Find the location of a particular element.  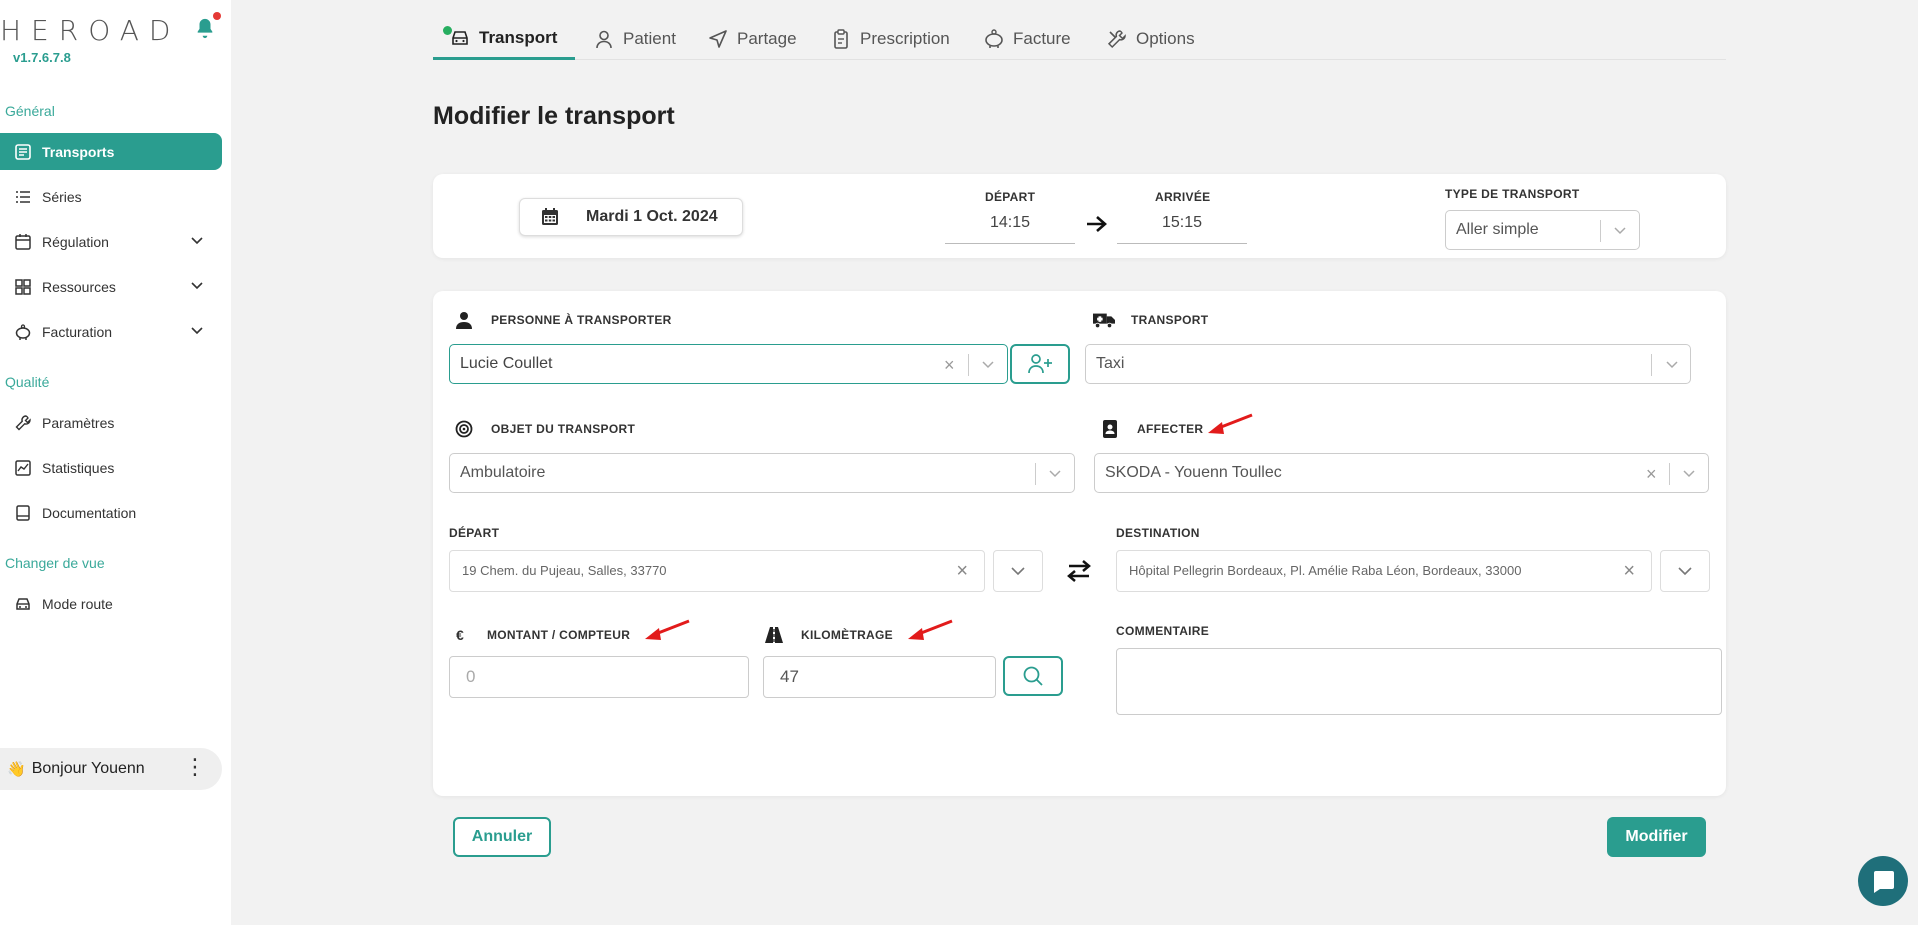

target-icon is located at coordinates (464, 429).